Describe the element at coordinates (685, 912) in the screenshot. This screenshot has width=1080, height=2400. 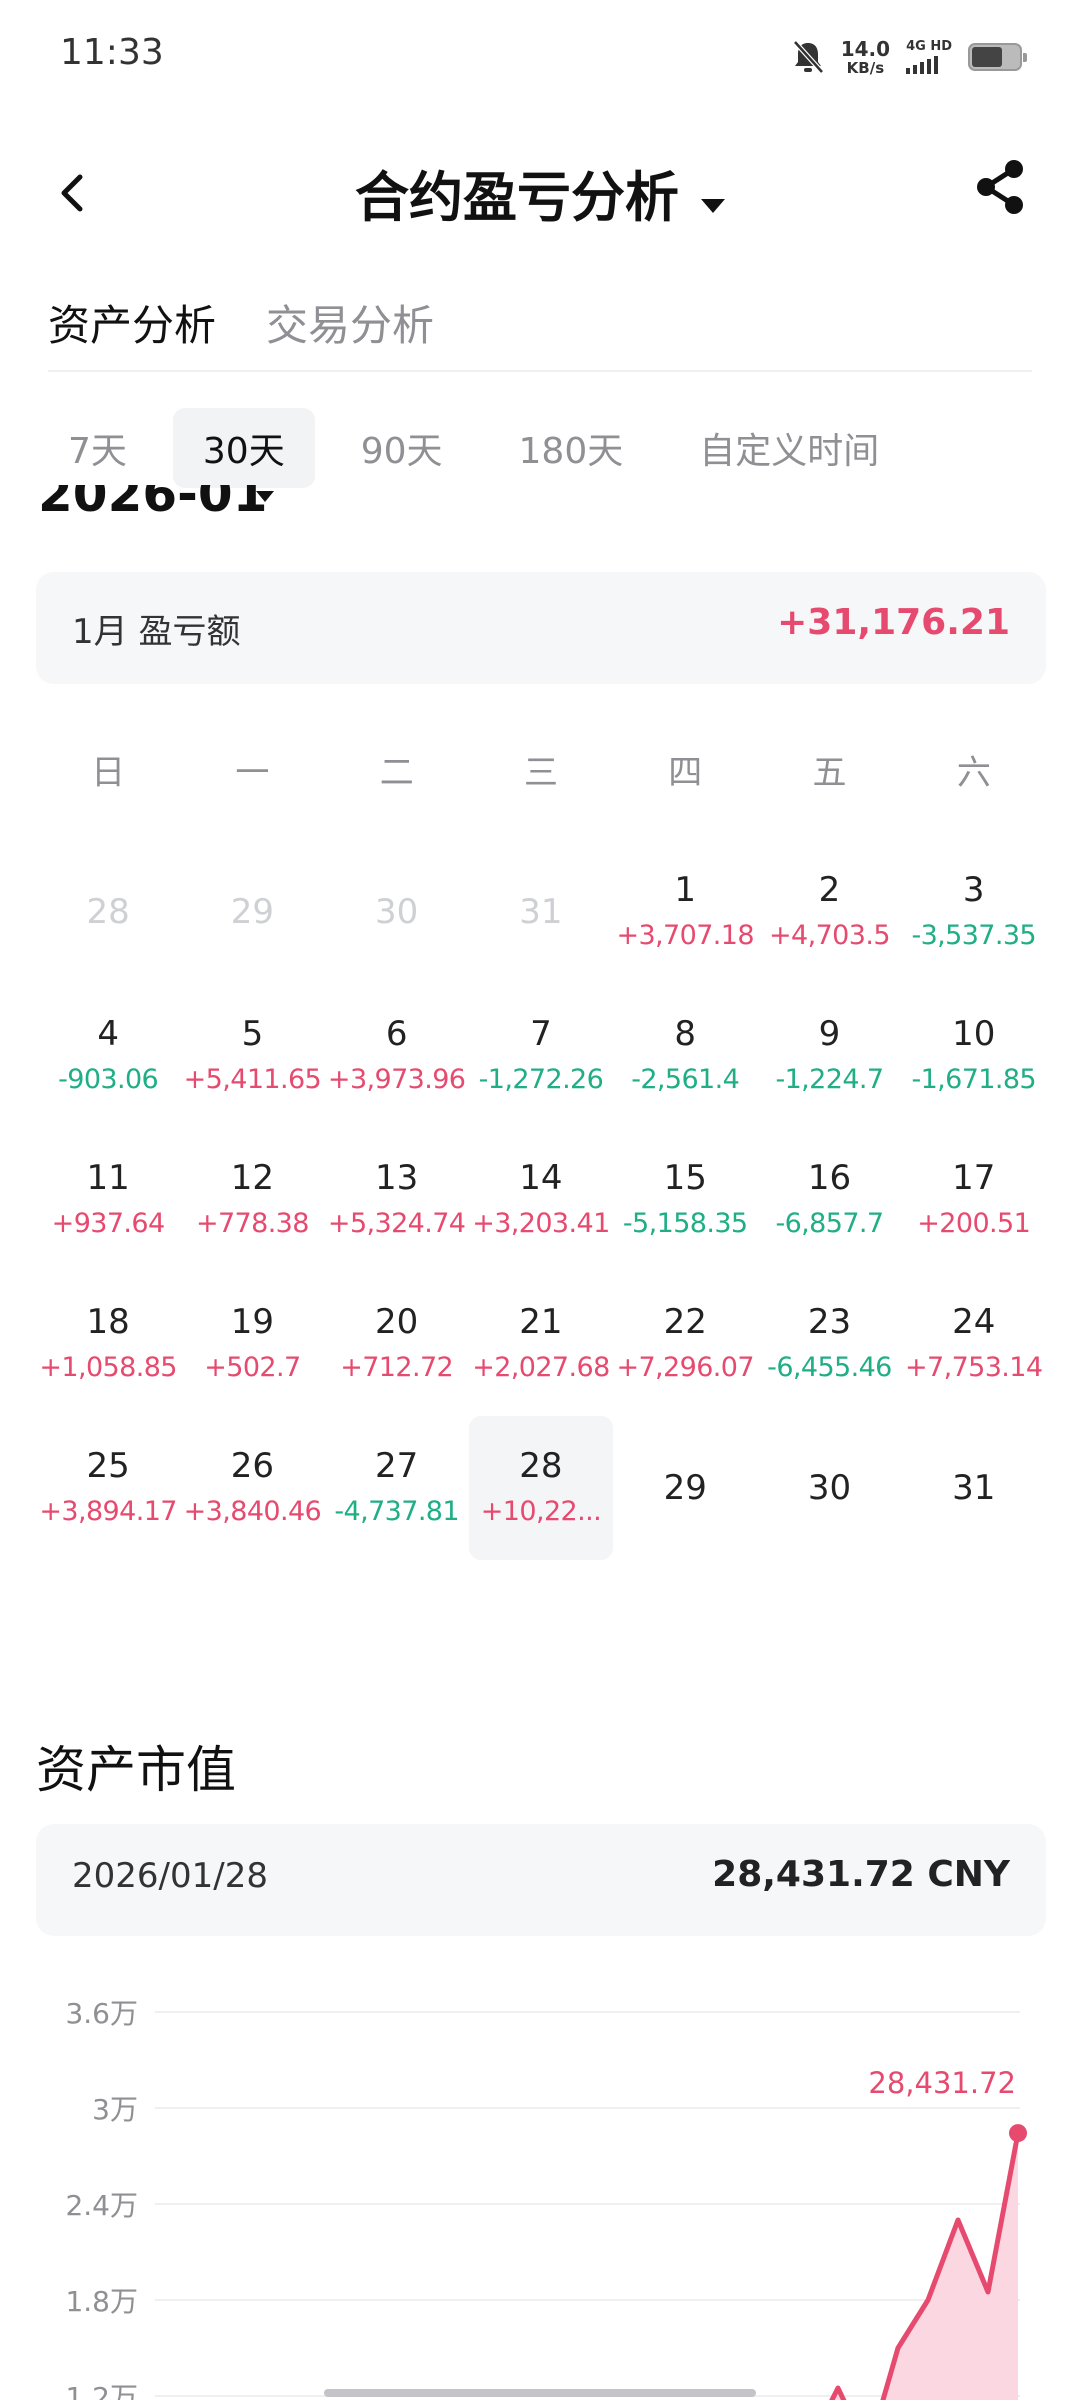
I see `calendar-day: 1 +3,707.18` at that location.